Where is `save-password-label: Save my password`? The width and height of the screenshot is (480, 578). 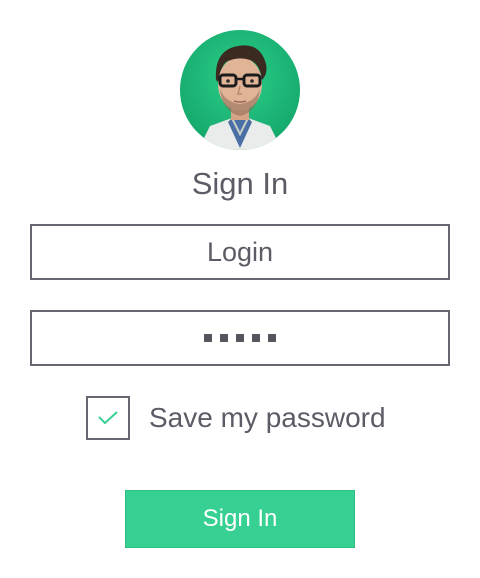 save-password-label: Save my password is located at coordinates (267, 417).